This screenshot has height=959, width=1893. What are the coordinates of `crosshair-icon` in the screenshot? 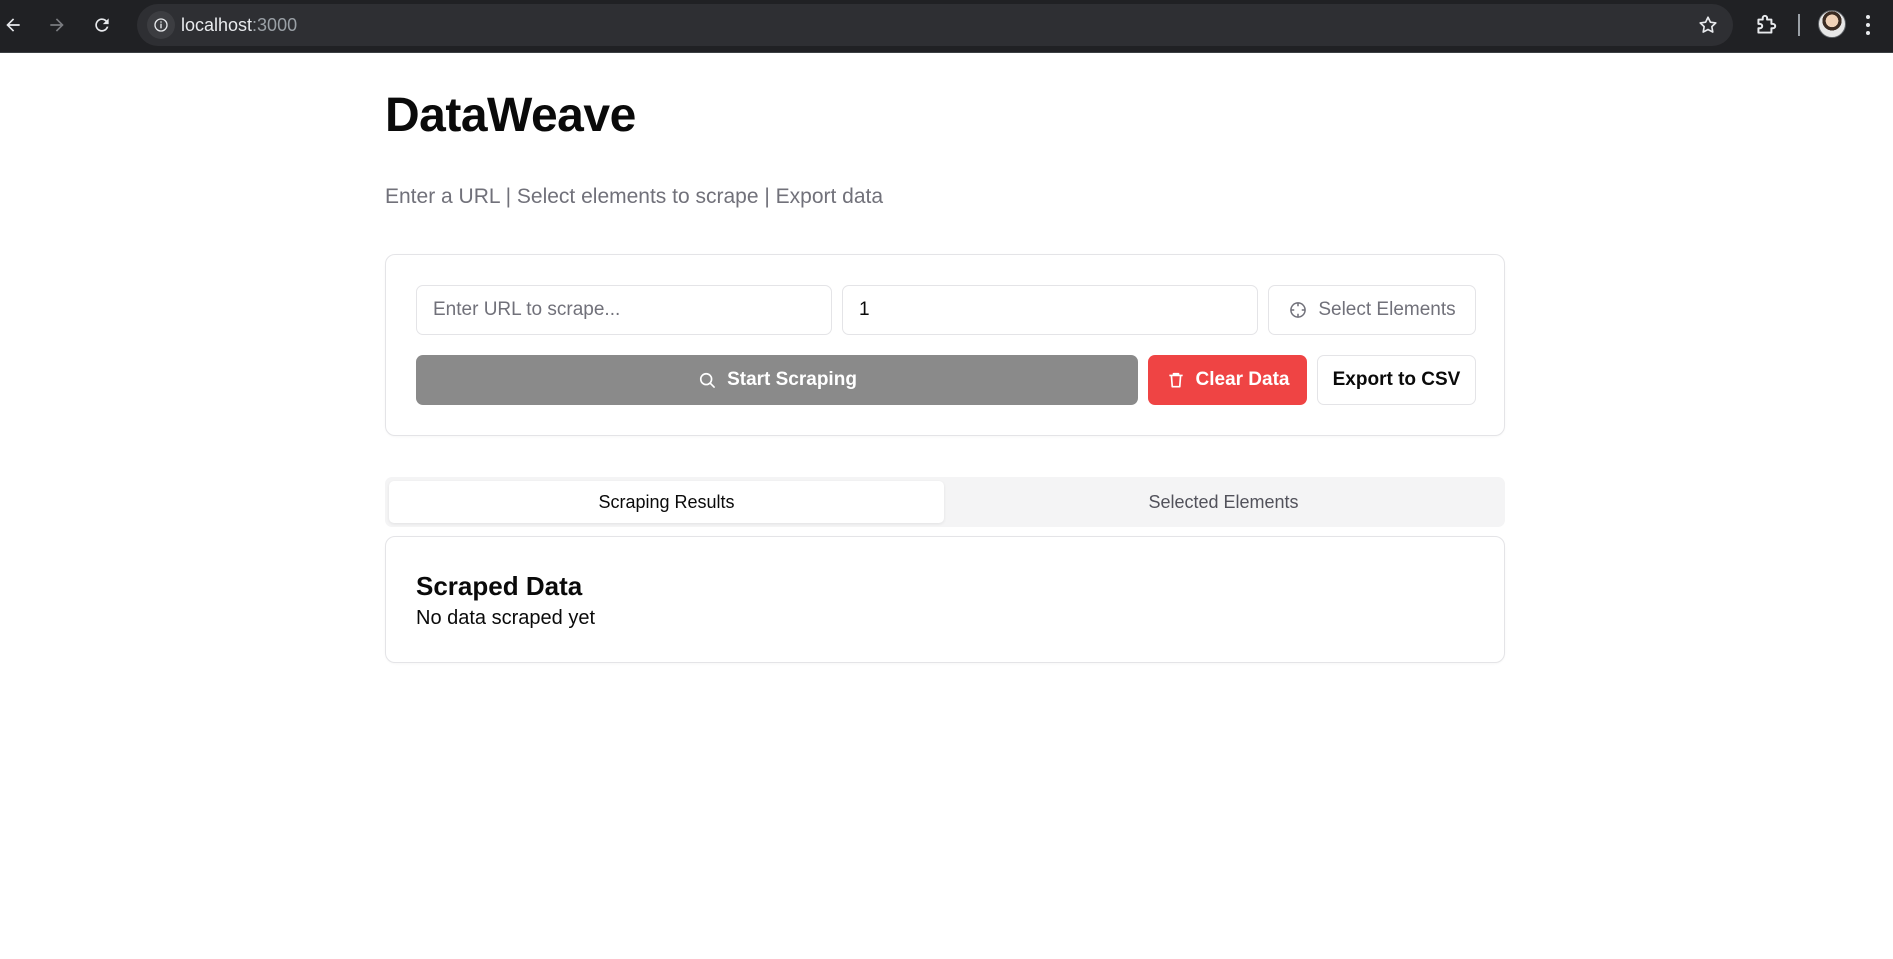 It's located at (1298, 310).